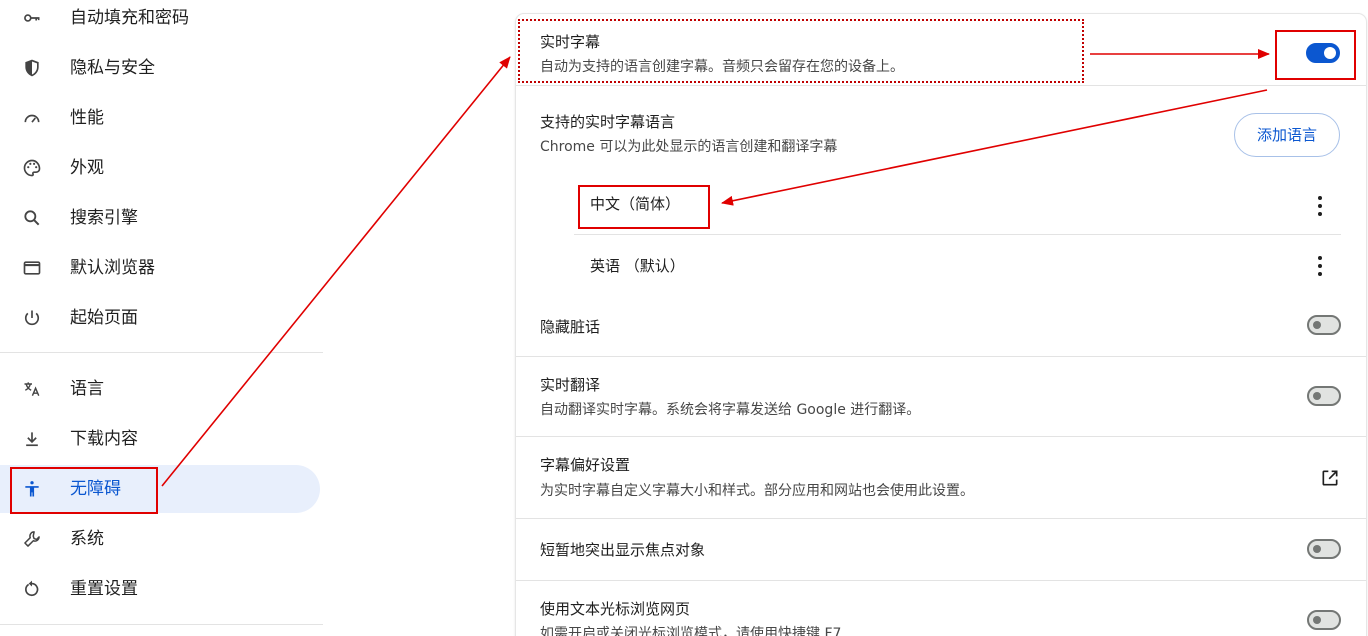  What do you see at coordinates (730, 410) in the screenshot?
I see `live-translate-subtitle: 自动翻译实时字幕。系统会将字幕发送给 Google 进行翻译。` at bounding box center [730, 410].